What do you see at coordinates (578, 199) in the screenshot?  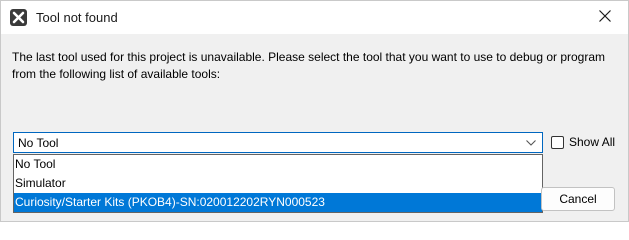 I see `cancel-button: Cancel` at bounding box center [578, 199].